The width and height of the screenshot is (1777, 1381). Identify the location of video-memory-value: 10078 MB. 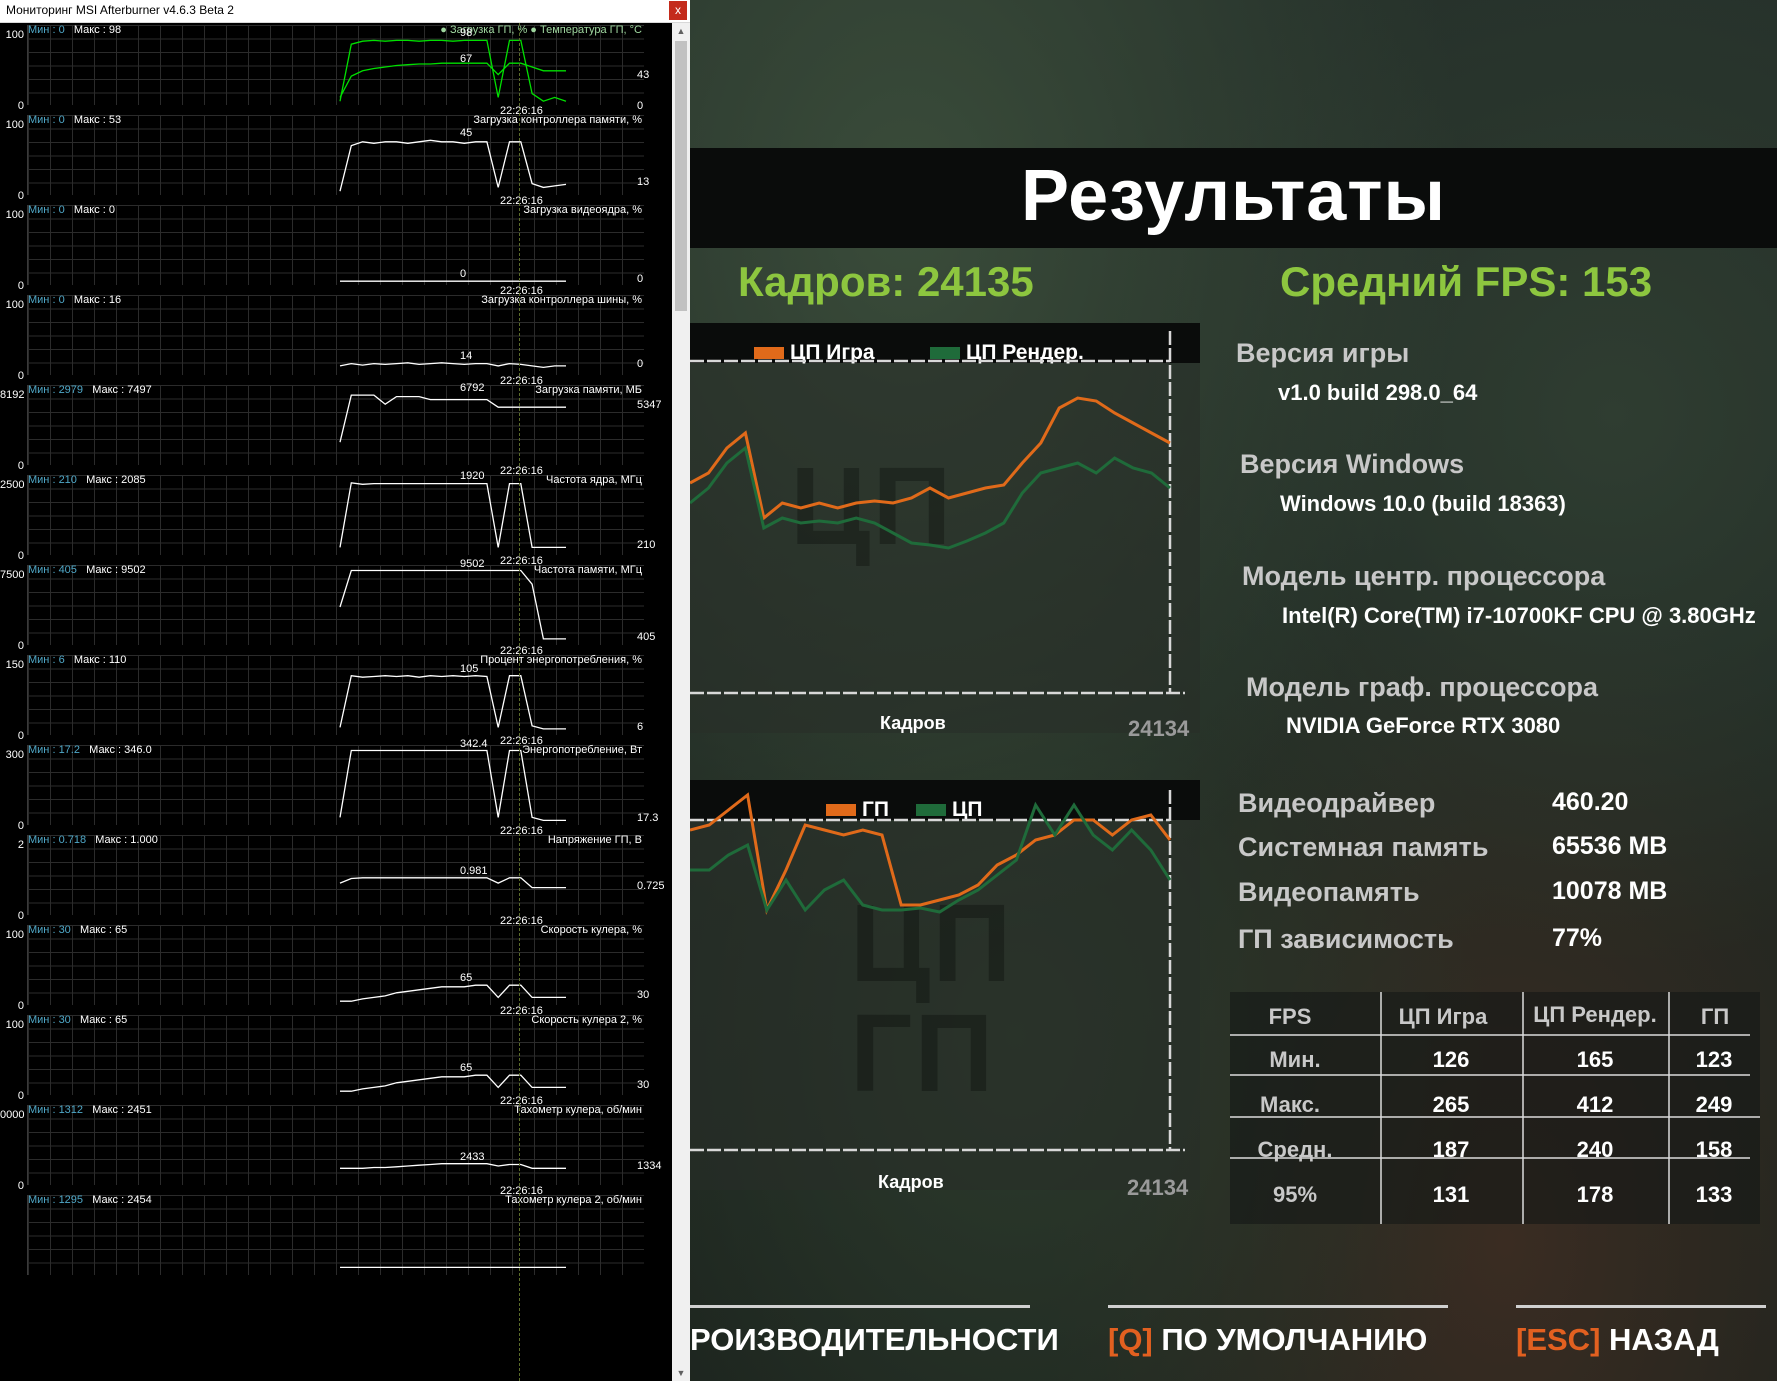
(1610, 891).